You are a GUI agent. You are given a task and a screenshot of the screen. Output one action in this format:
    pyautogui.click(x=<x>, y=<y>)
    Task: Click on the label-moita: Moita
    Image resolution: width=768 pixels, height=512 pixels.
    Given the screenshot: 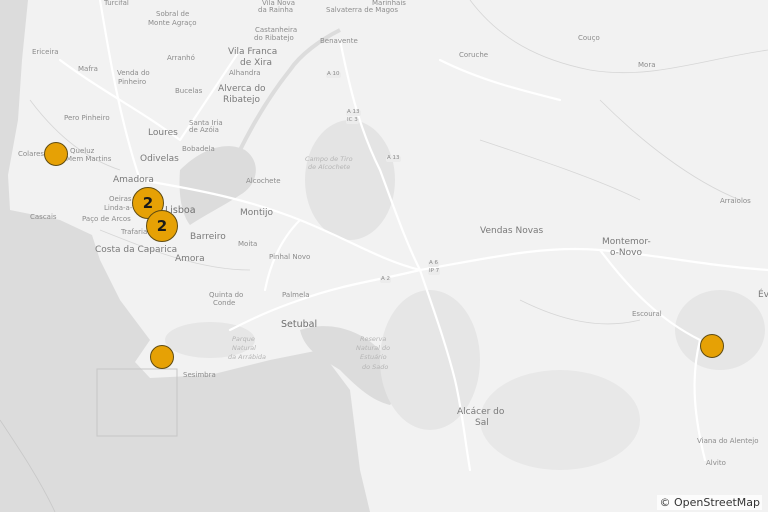 What is the action you would take?
    pyautogui.click(x=248, y=244)
    